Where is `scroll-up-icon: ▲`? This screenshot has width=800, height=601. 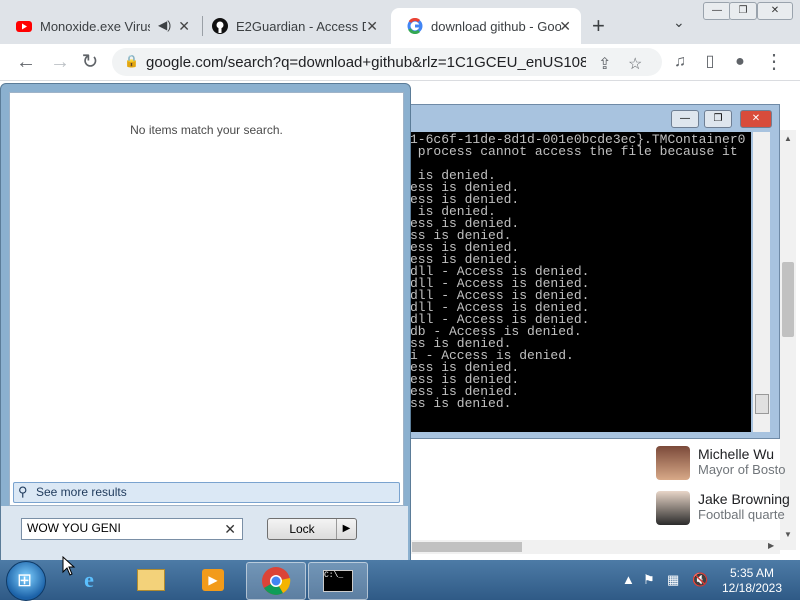 scroll-up-icon: ▲ is located at coordinates (788, 138).